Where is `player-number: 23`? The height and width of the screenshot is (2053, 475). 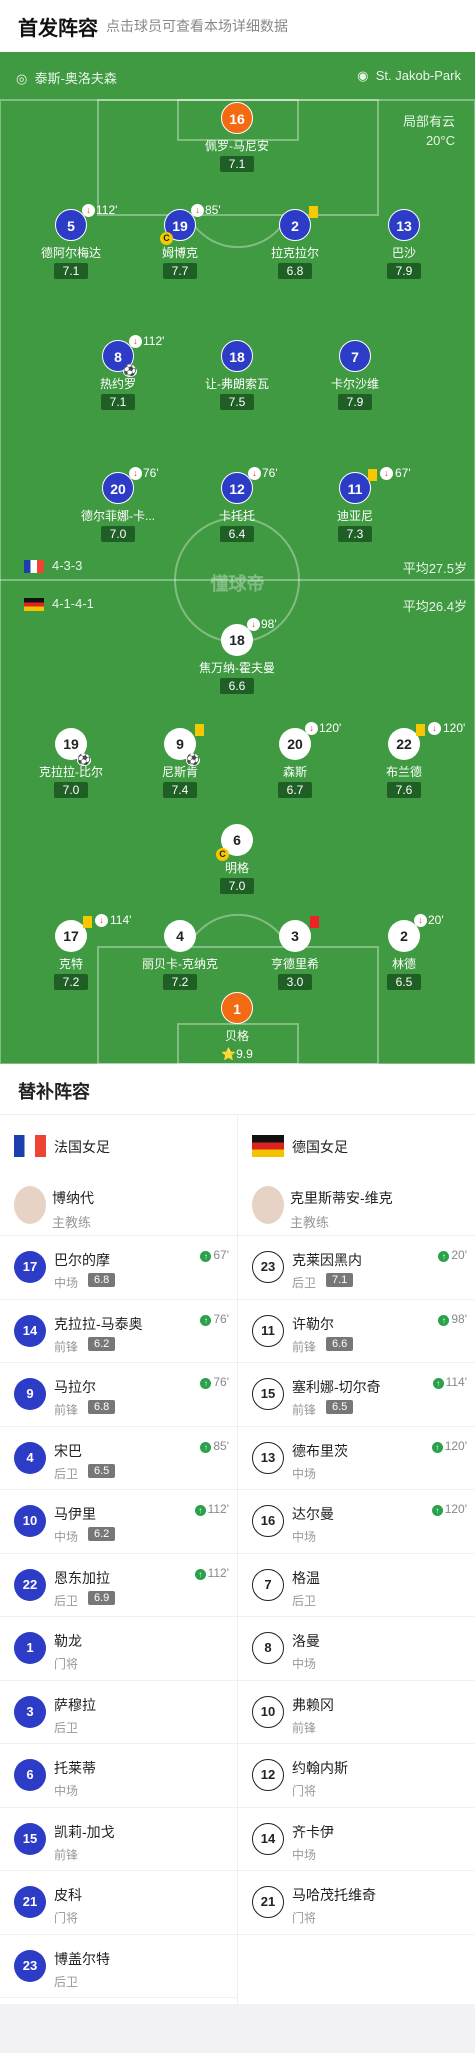 player-number: 23 is located at coordinates (268, 1267).